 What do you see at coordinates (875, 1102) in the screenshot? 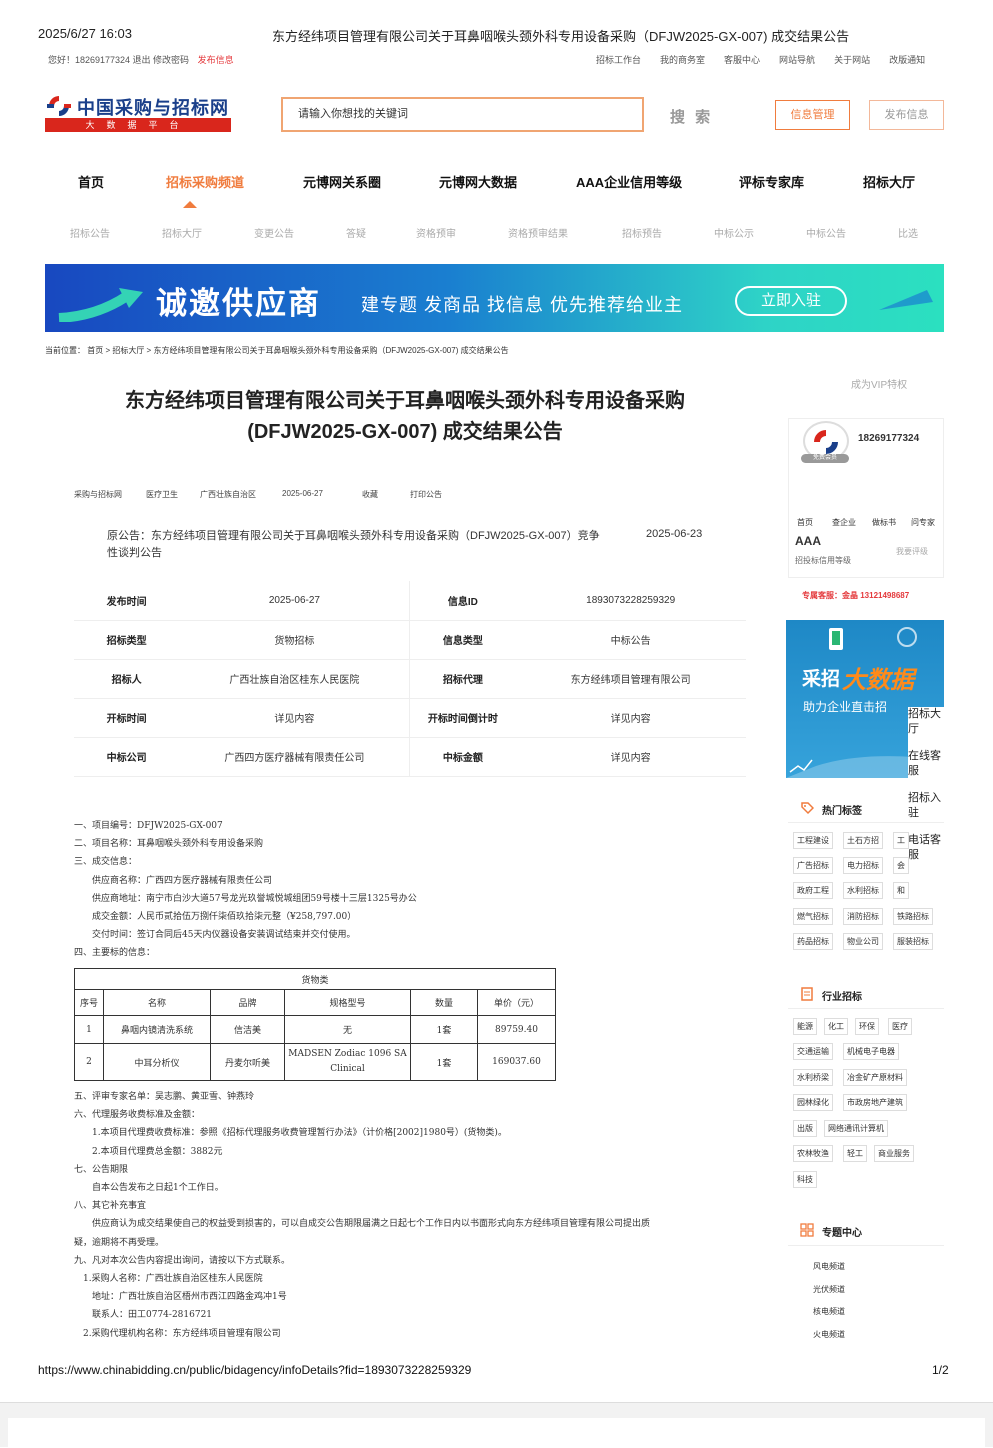
I see `tag-item: 市政房地产建筑` at bounding box center [875, 1102].